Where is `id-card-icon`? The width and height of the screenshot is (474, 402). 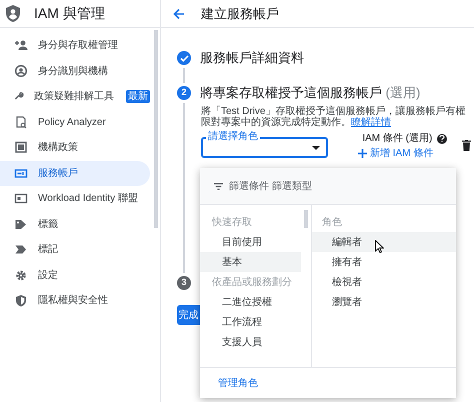 id-card-icon is located at coordinates (21, 199).